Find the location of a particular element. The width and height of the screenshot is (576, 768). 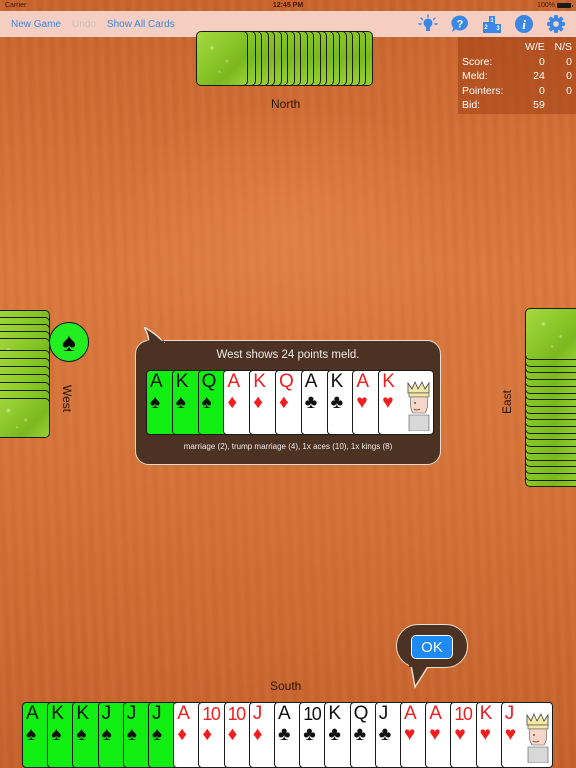

new-game-button: New Game is located at coordinates (36, 24).